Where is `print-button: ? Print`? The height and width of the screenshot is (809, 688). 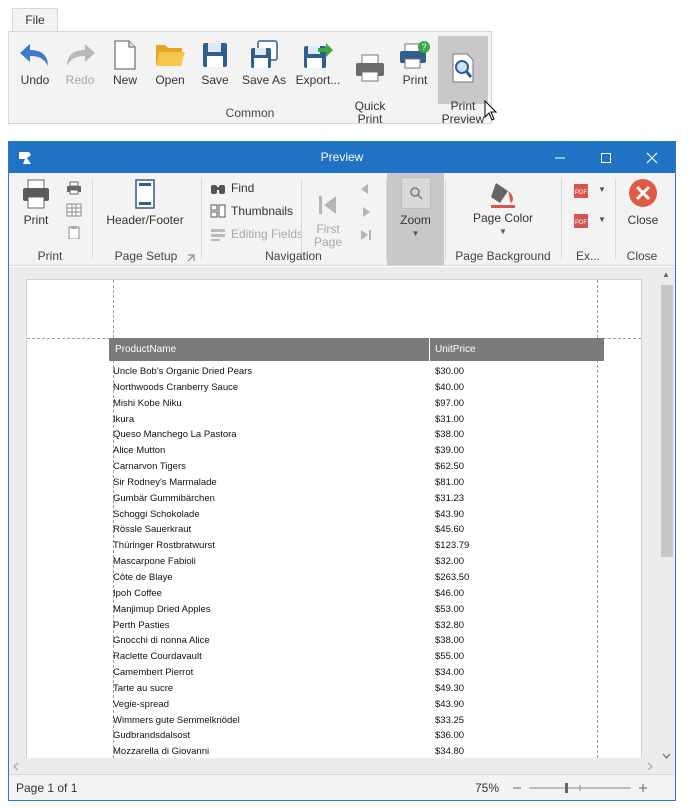
print-button: ? Print is located at coordinates (415, 68).